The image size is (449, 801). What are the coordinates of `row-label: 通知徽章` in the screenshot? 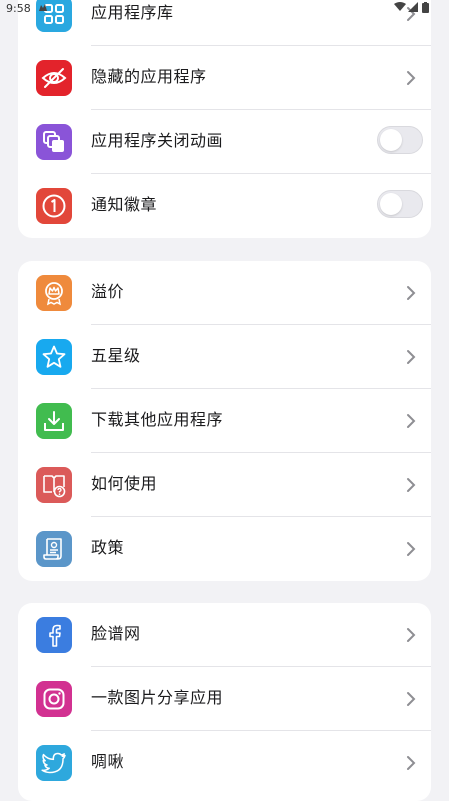 It's located at (124, 204).